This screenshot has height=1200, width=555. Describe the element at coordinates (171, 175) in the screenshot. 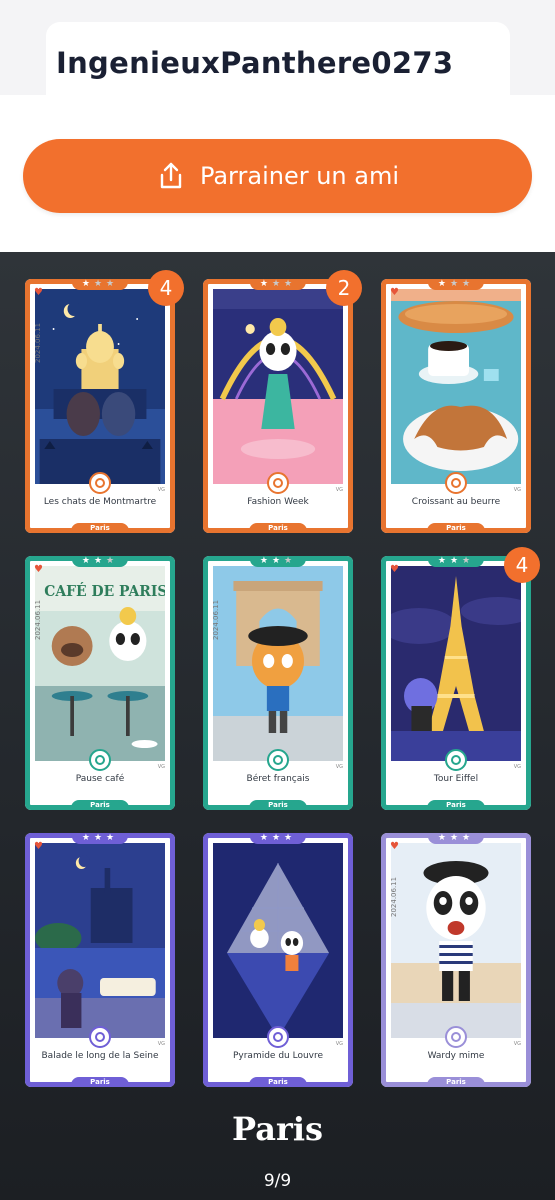

I see `share-icon` at that location.